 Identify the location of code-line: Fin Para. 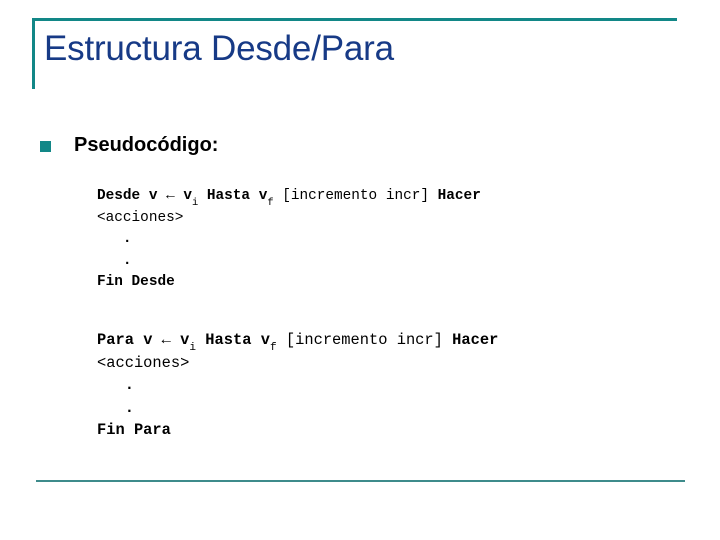
(297, 430).